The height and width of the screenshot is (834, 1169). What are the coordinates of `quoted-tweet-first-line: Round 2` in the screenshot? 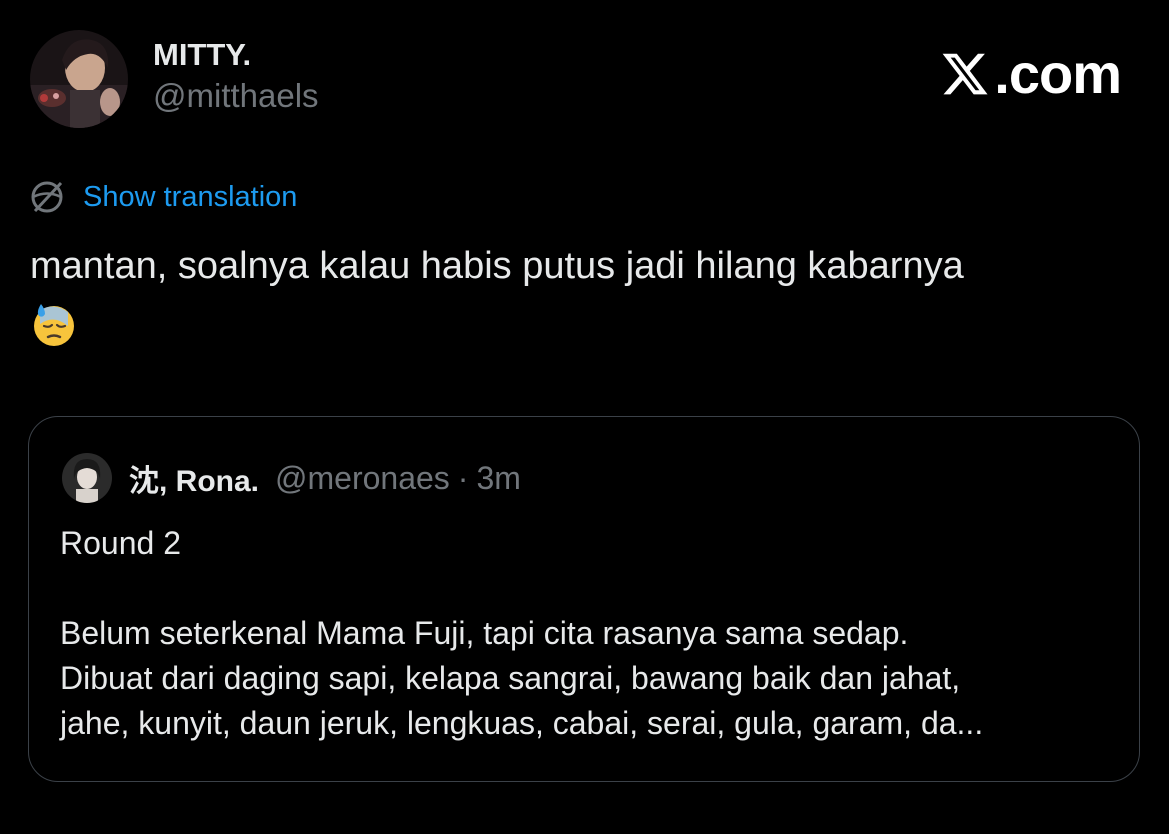 It's located at (120, 543).